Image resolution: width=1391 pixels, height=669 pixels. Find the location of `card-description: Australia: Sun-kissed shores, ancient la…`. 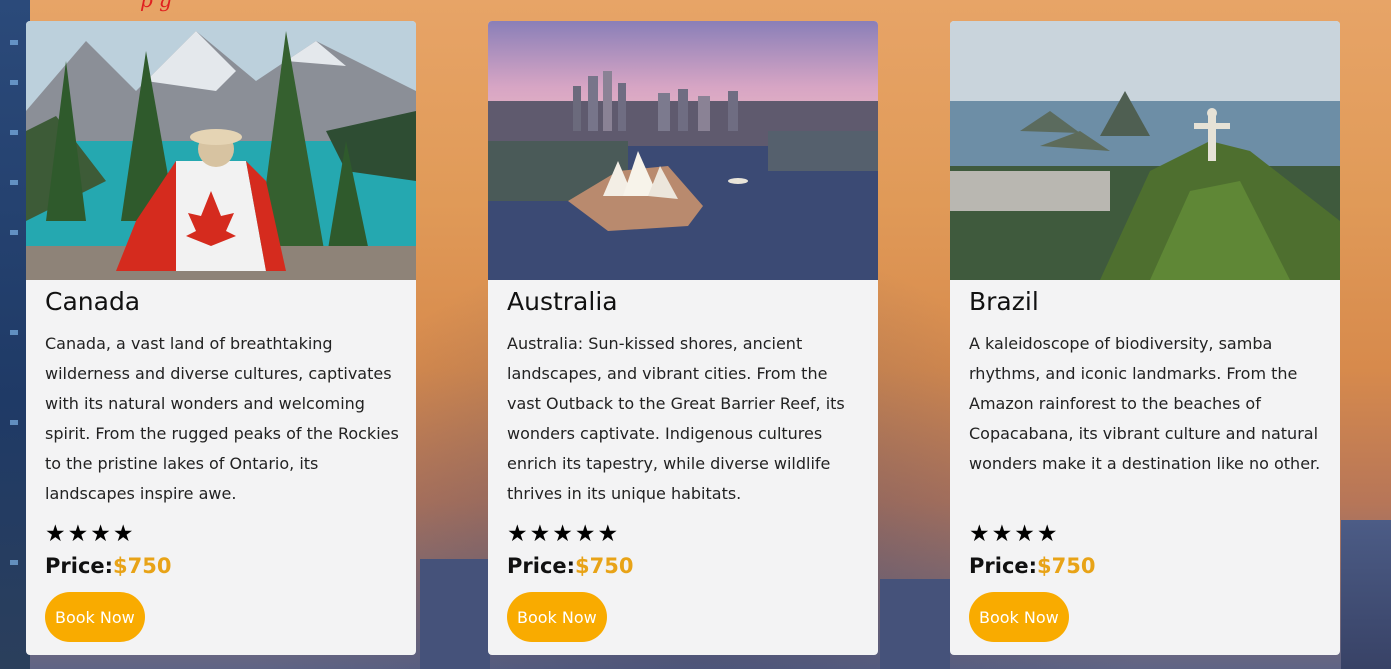

card-description: Australia: Sun-kissed shores, ancient la… is located at coordinates (676, 418).